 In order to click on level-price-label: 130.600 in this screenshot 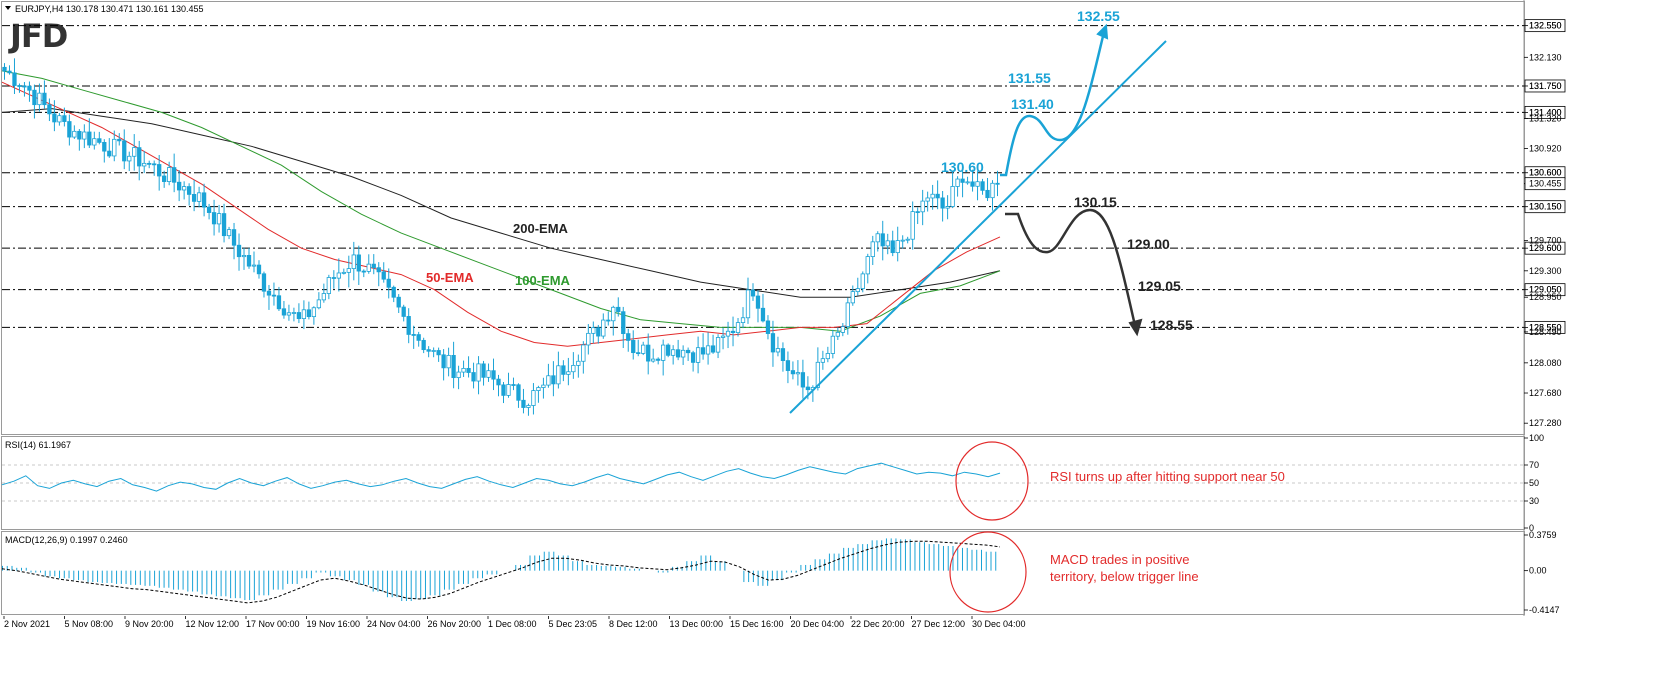, I will do `click(1545, 173)`.